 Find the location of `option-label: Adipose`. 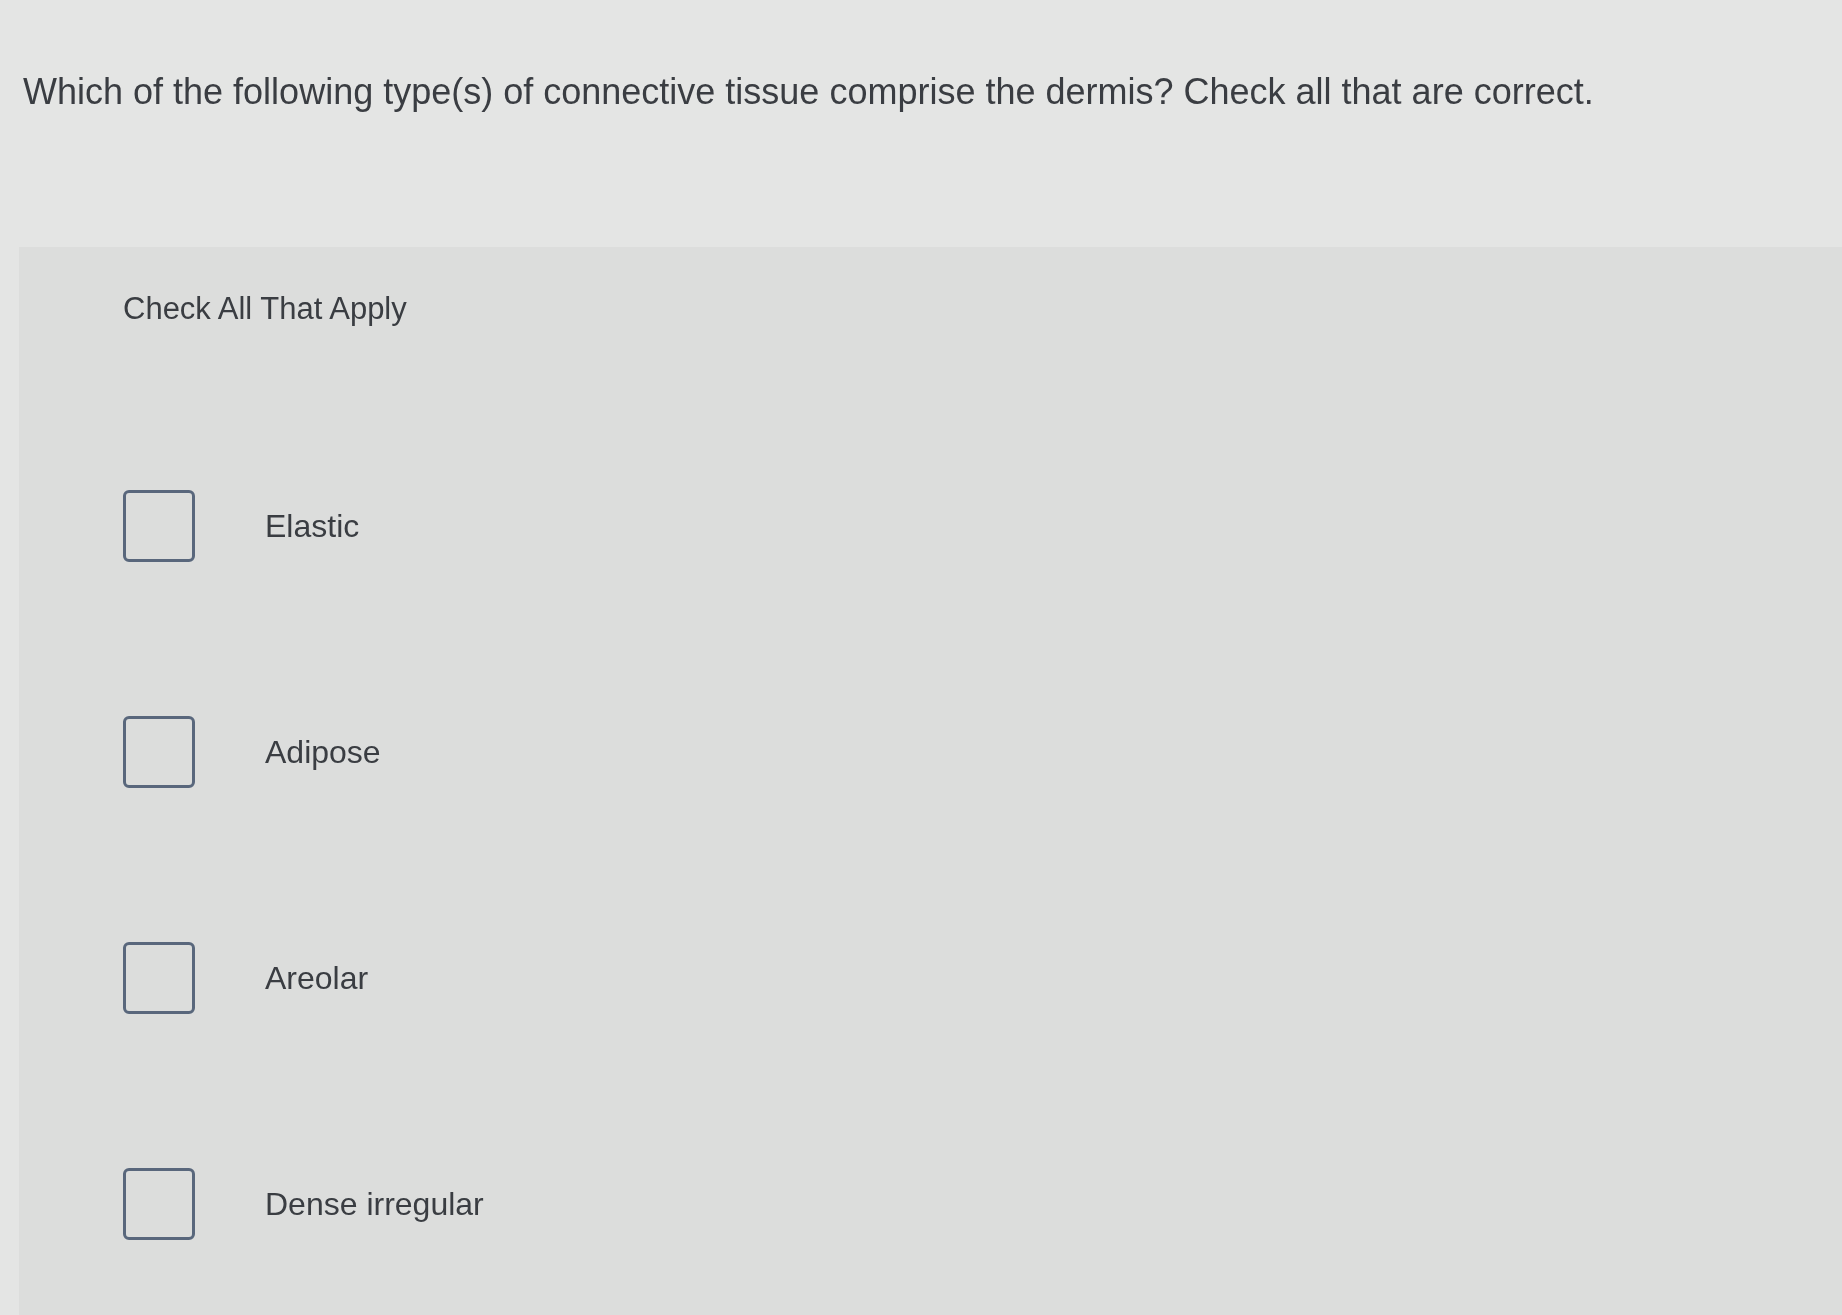

option-label: Adipose is located at coordinates (323, 752).